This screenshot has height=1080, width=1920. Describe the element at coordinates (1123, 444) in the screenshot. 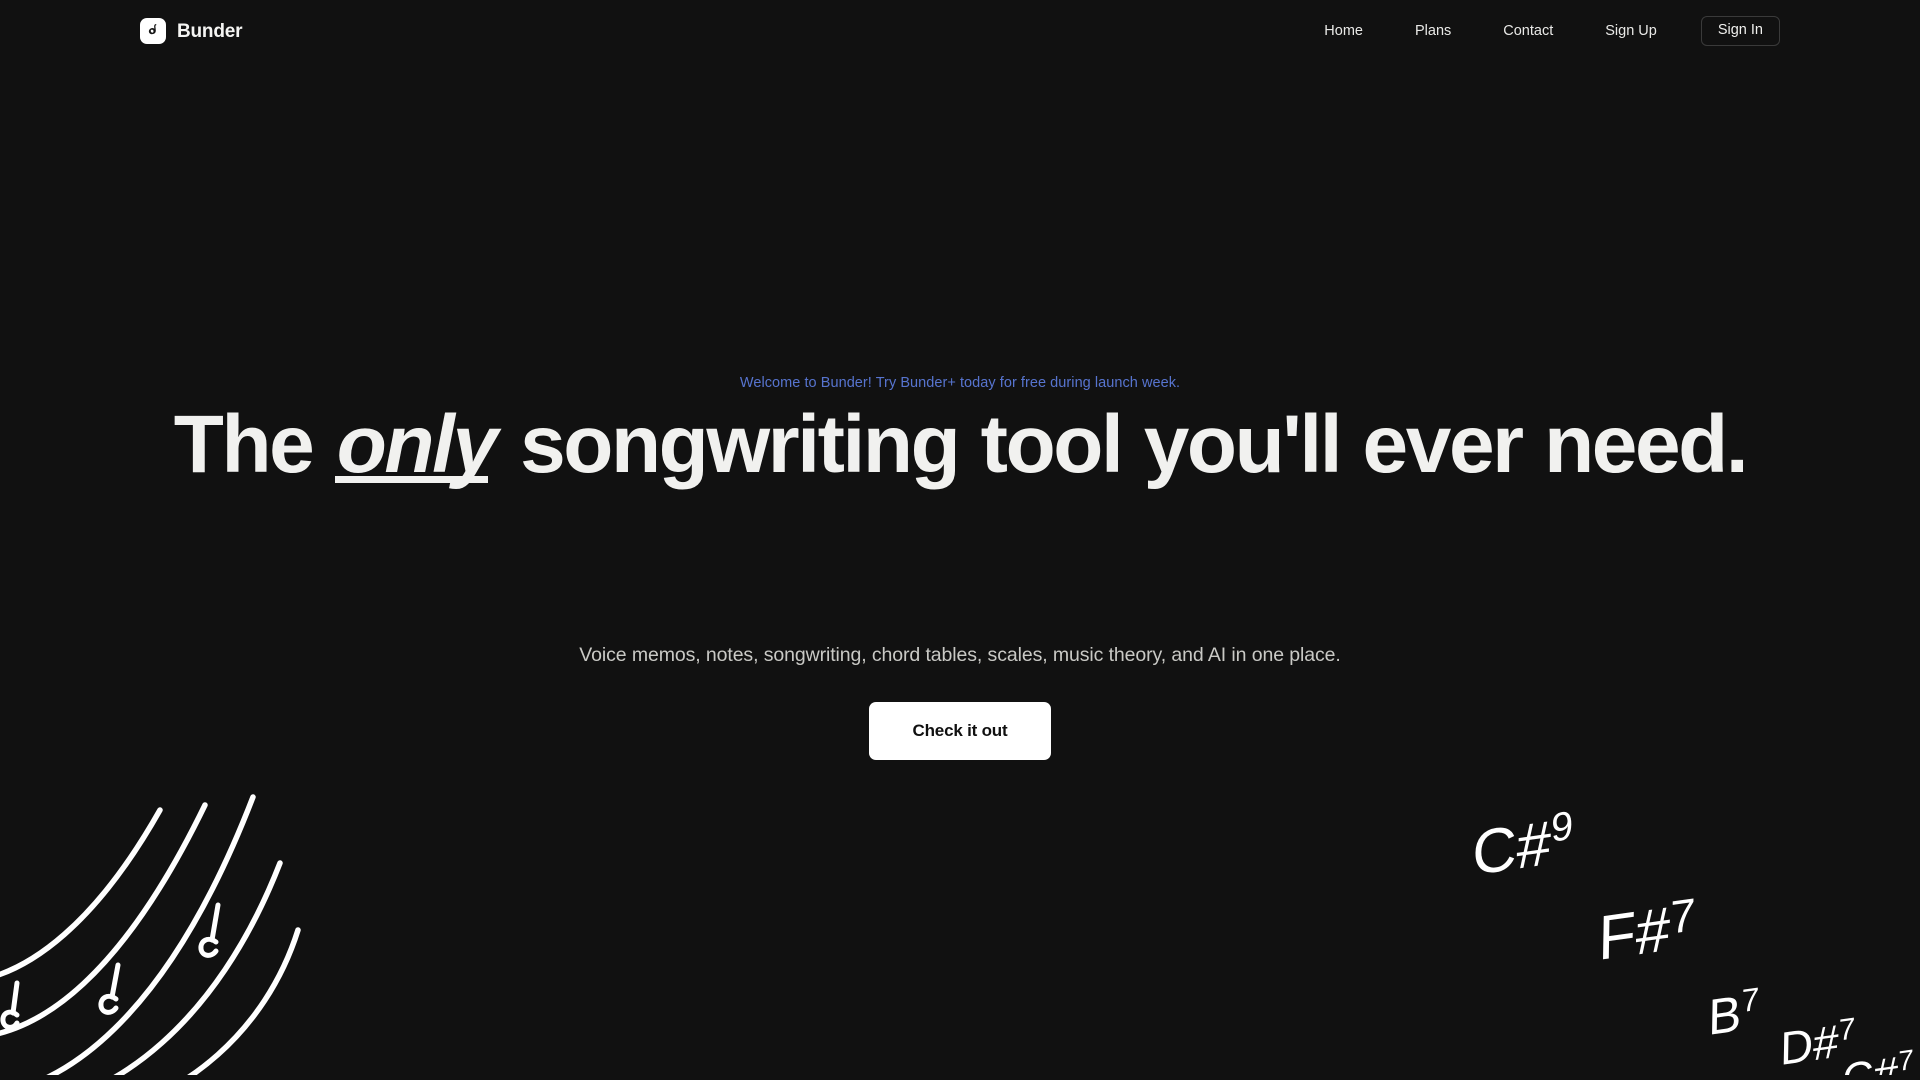

I see `headline-part-after: songwriting tool you'll ever need.` at that location.